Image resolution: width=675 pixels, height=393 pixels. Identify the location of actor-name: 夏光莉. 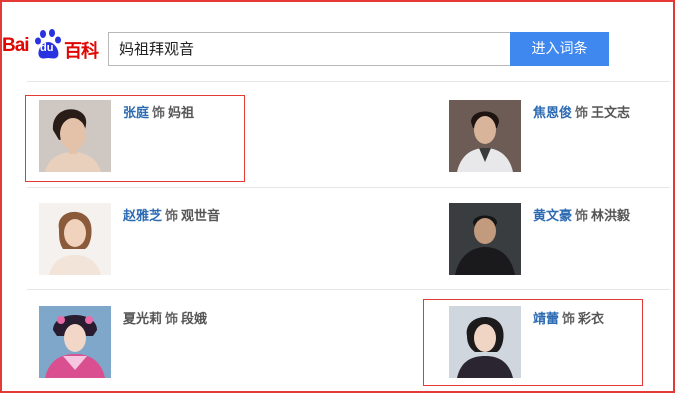
(143, 319).